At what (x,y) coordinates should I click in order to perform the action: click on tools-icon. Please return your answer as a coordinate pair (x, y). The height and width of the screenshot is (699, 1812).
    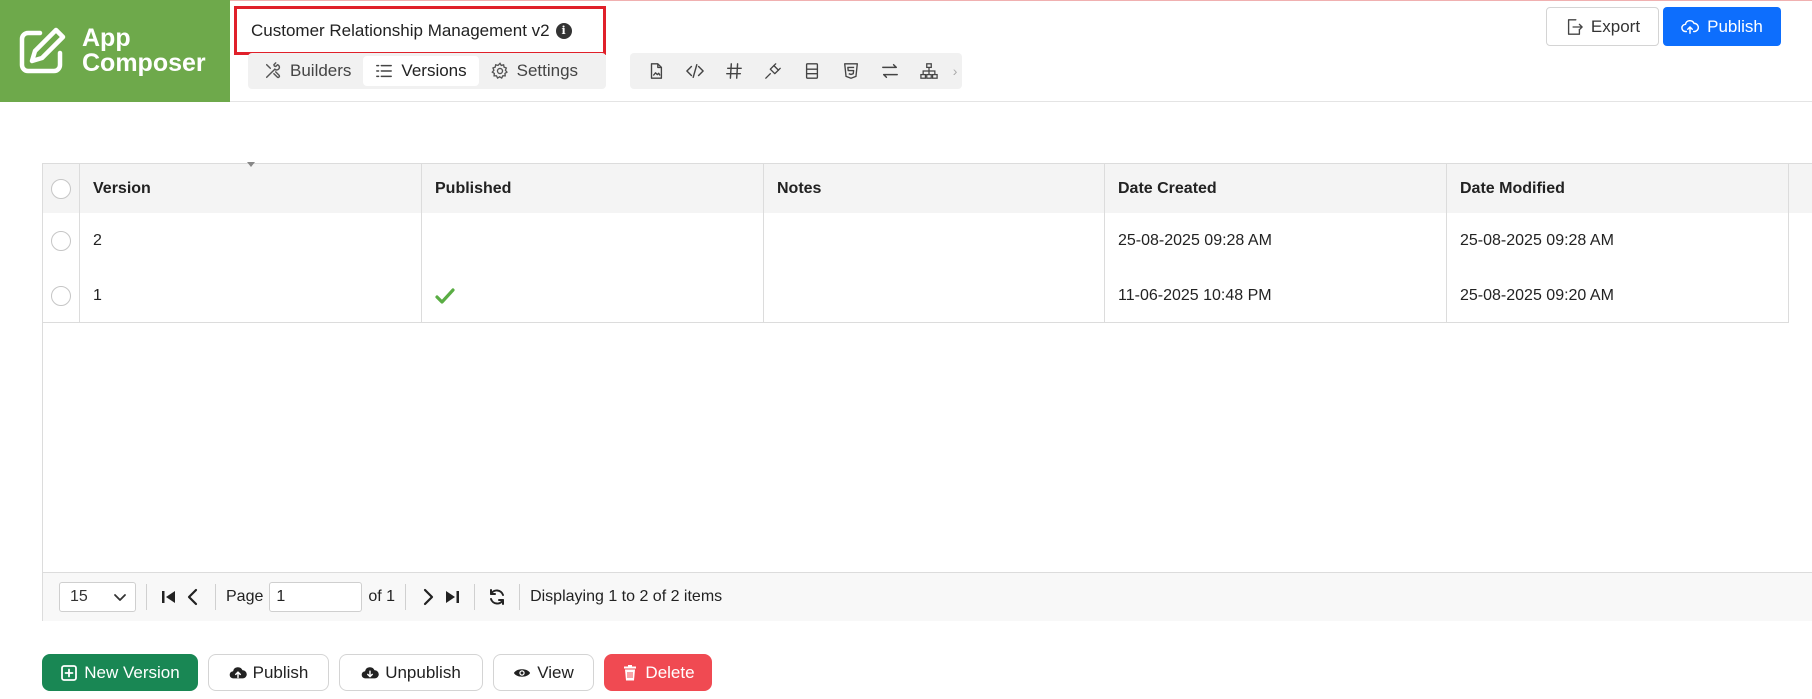
    Looking at the image, I should click on (273, 70).